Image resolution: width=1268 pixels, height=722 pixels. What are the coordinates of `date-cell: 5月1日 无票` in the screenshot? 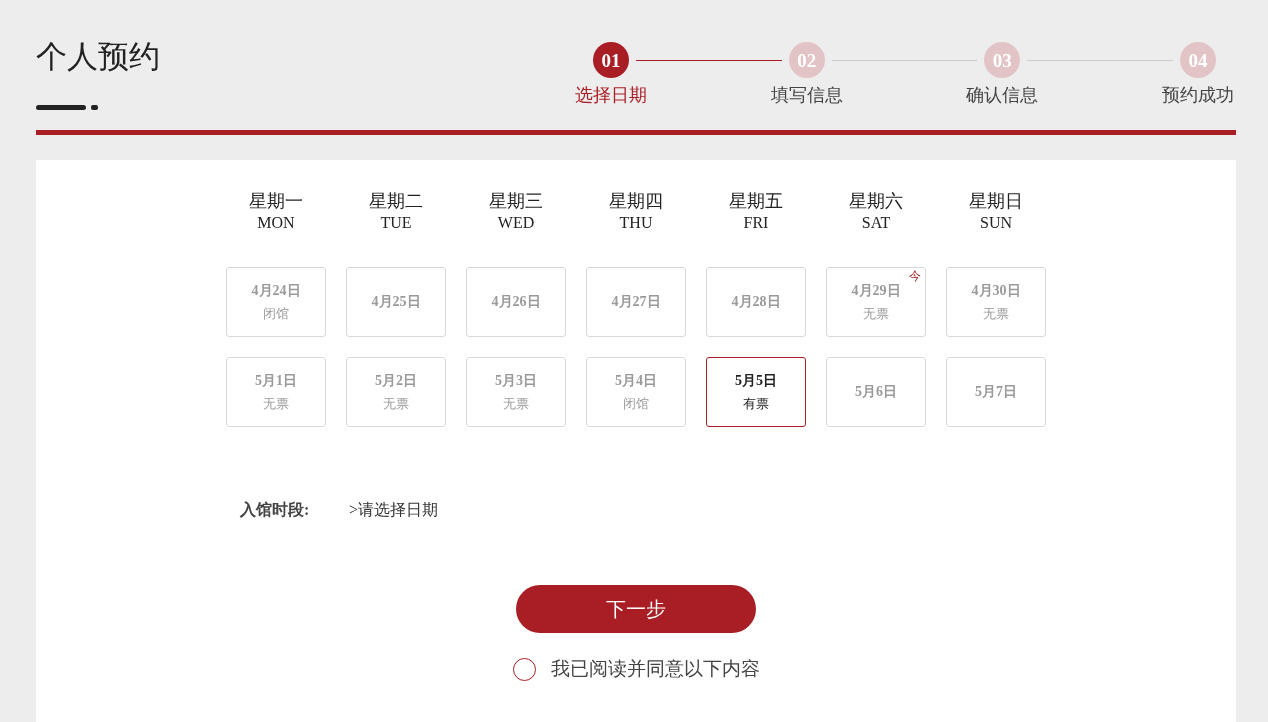 It's located at (276, 392).